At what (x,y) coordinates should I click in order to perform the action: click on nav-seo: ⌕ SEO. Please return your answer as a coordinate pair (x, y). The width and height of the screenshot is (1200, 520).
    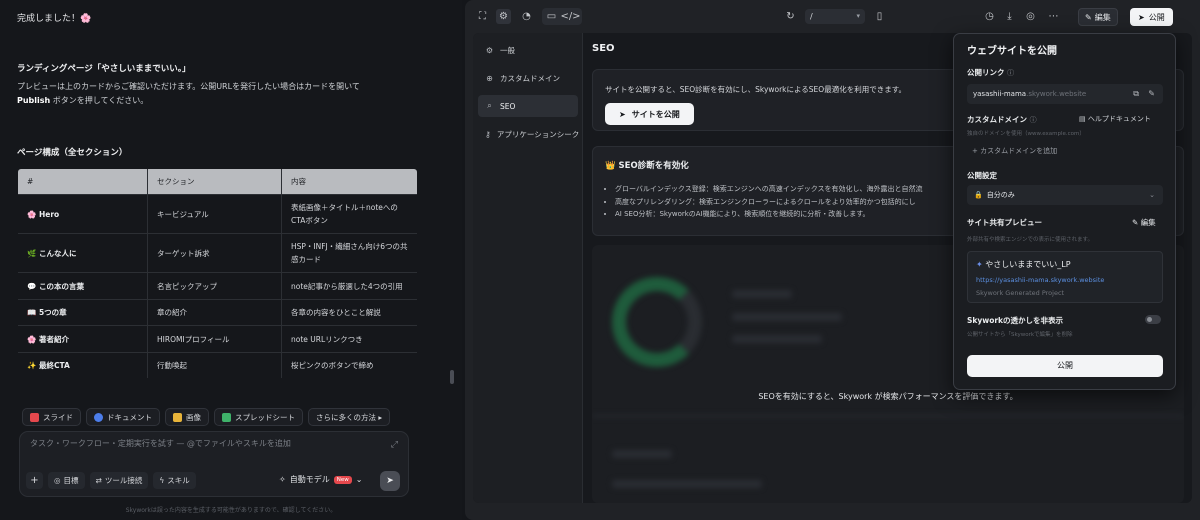
    Looking at the image, I should click on (528, 106).